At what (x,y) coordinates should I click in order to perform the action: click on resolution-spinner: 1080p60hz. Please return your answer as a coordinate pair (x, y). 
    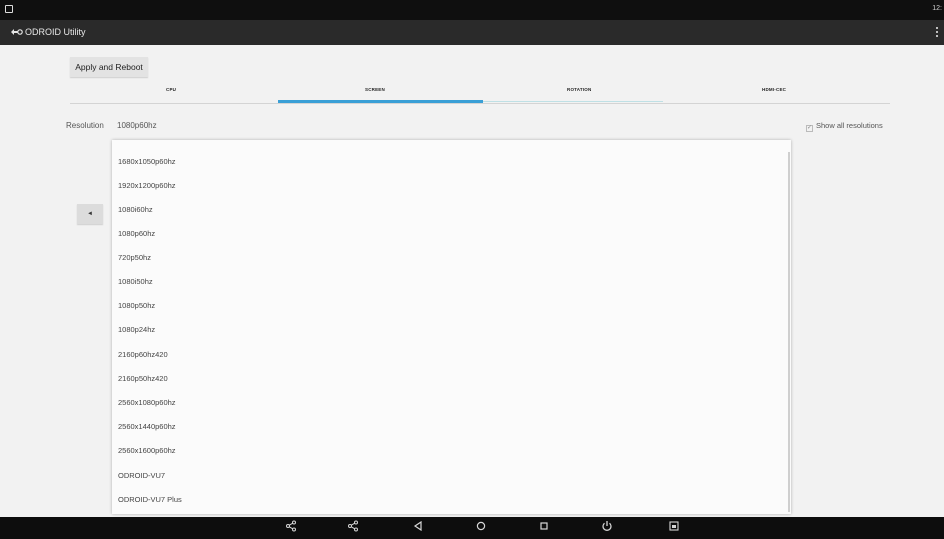
    Looking at the image, I should click on (137, 125).